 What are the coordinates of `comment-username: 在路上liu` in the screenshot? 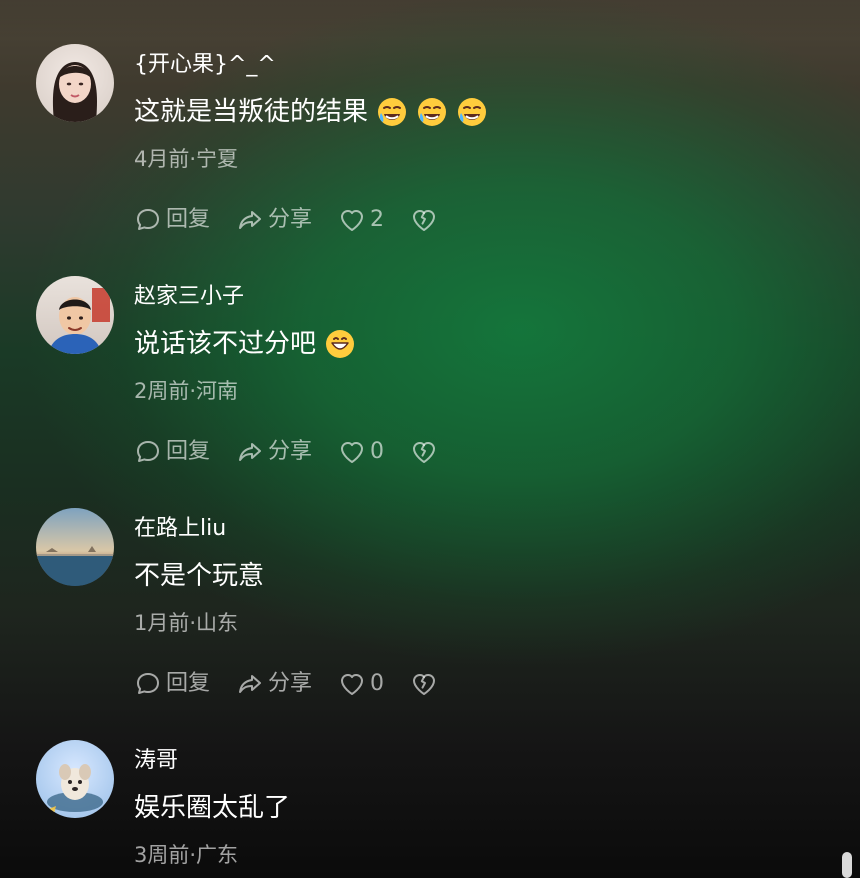 It's located at (180, 529).